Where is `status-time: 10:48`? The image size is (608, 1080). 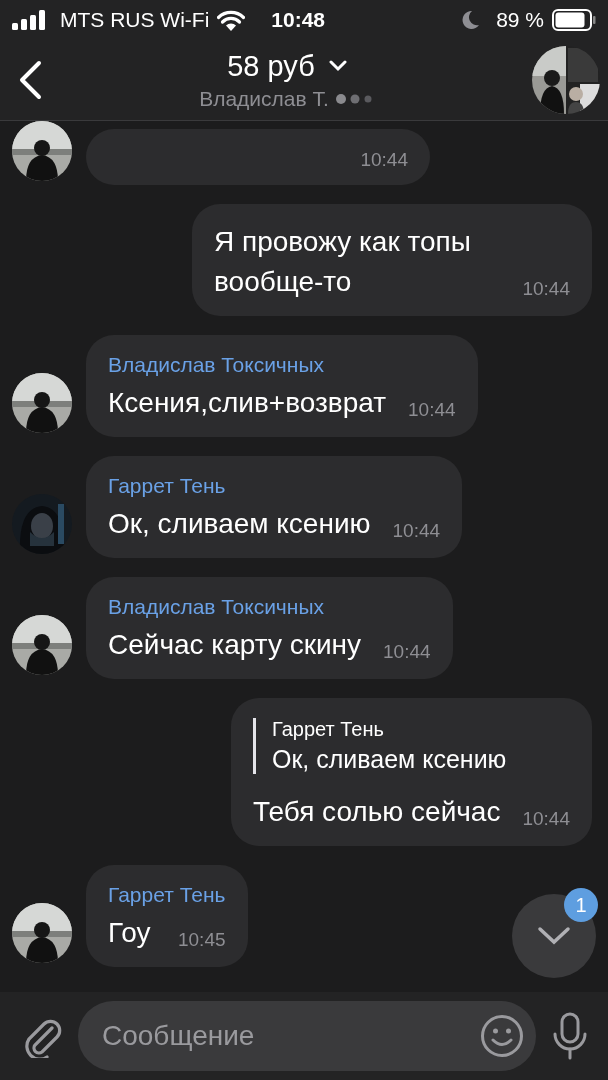 status-time: 10:48 is located at coordinates (298, 20).